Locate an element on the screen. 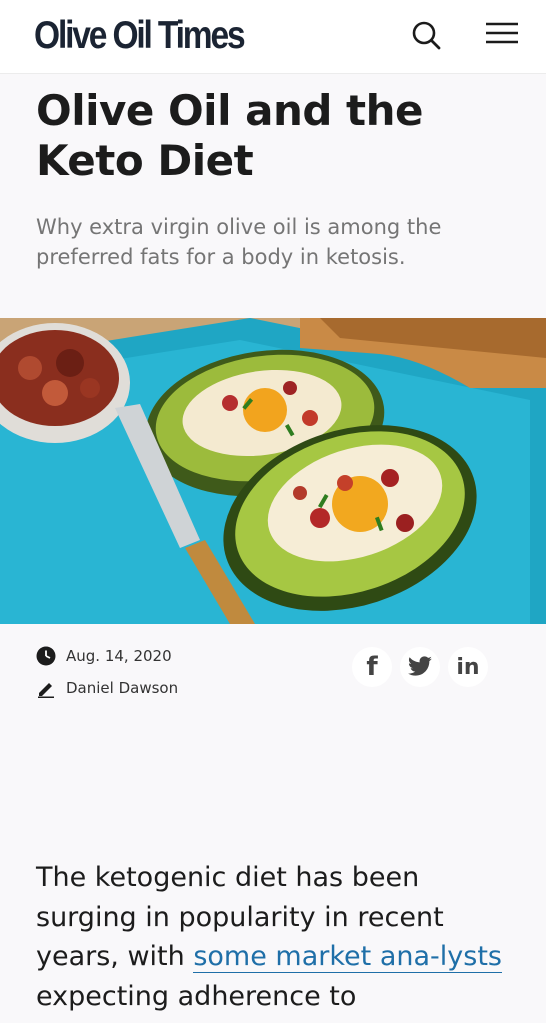  market-analysts-link: some market ana-lysts is located at coordinates (347, 957).